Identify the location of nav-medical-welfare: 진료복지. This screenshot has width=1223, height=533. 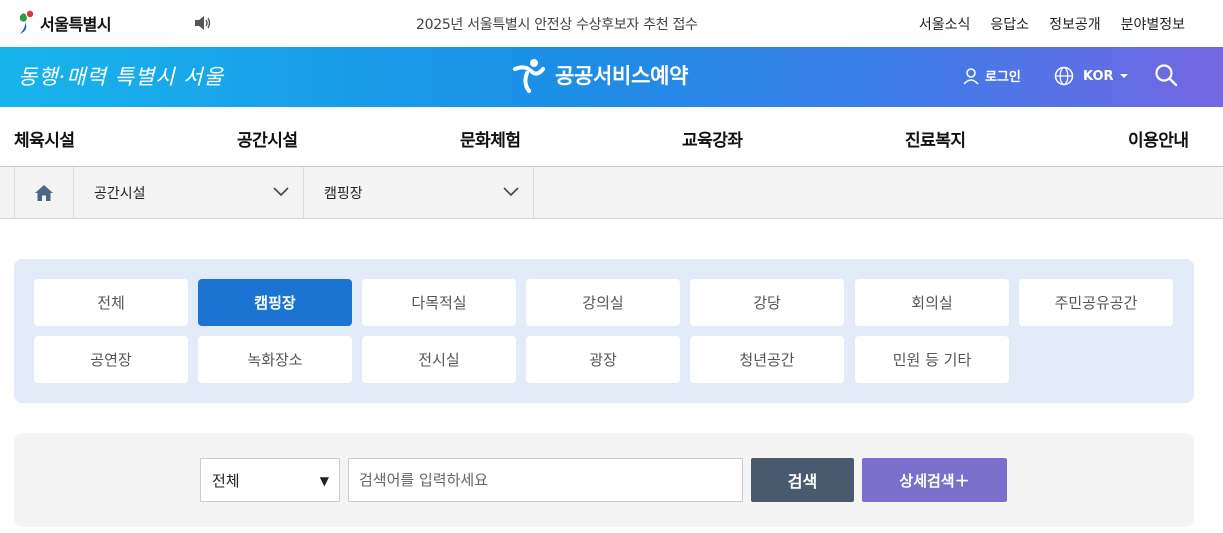
(935, 138).